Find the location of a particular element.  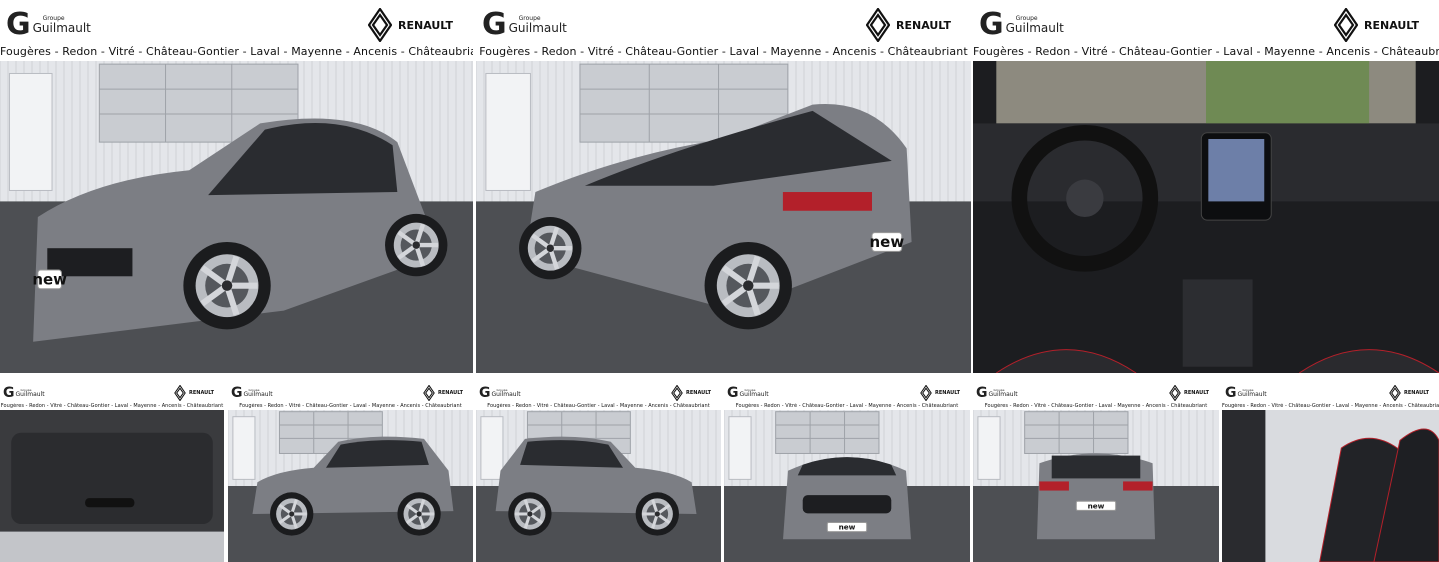

car-photo-image: new is located at coordinates (847, 486).